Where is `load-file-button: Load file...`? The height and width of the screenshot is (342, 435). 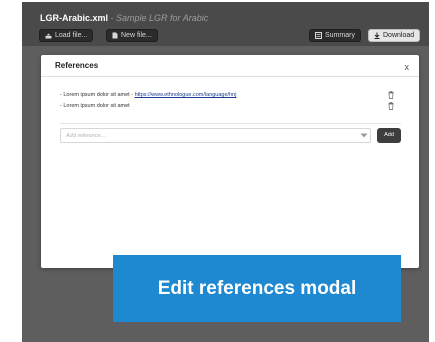 load-file-button: Load file... is located at coordinates (66, 35).